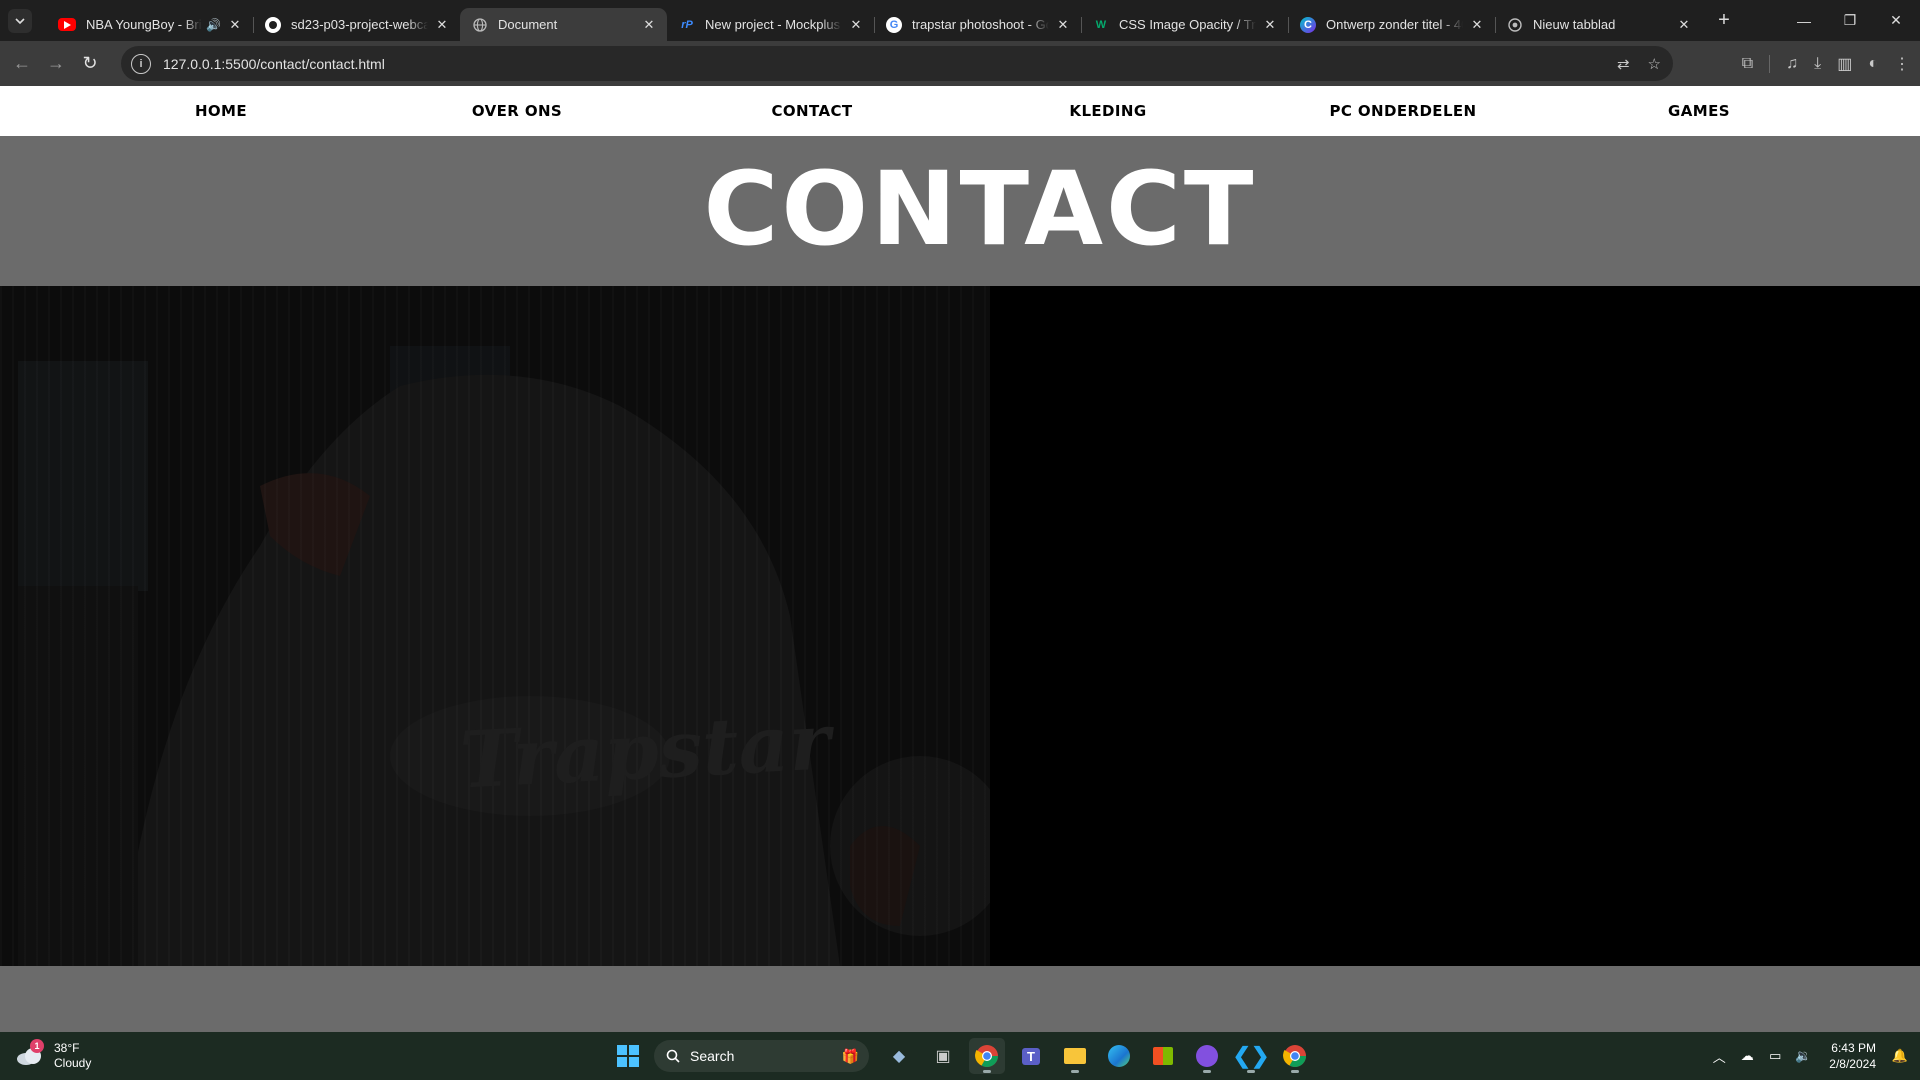 The width and height of the screenshot is (1920, 1080). Describe the element at coordinates (1207, 1056) in the screenshot. I see `github-desktop-button` at that location.